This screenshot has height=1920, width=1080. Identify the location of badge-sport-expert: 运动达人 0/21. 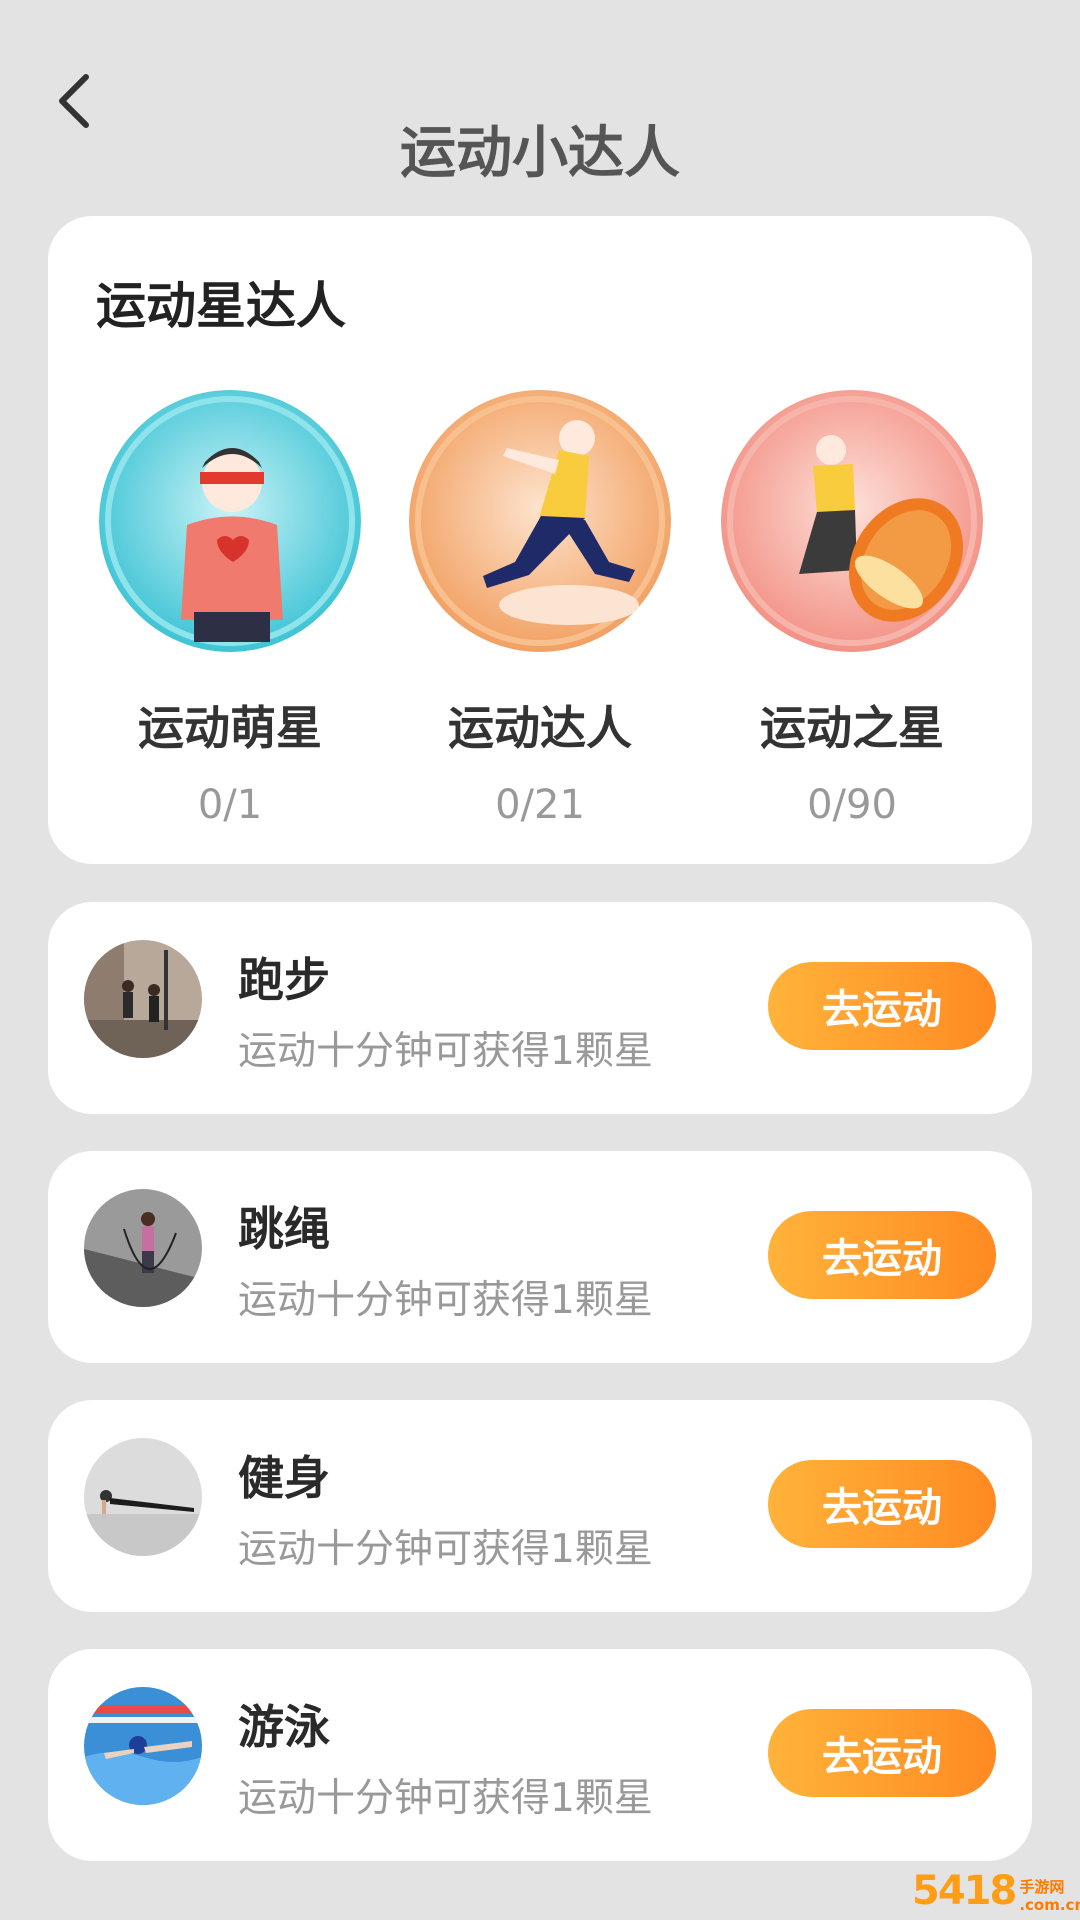
(540, 609).